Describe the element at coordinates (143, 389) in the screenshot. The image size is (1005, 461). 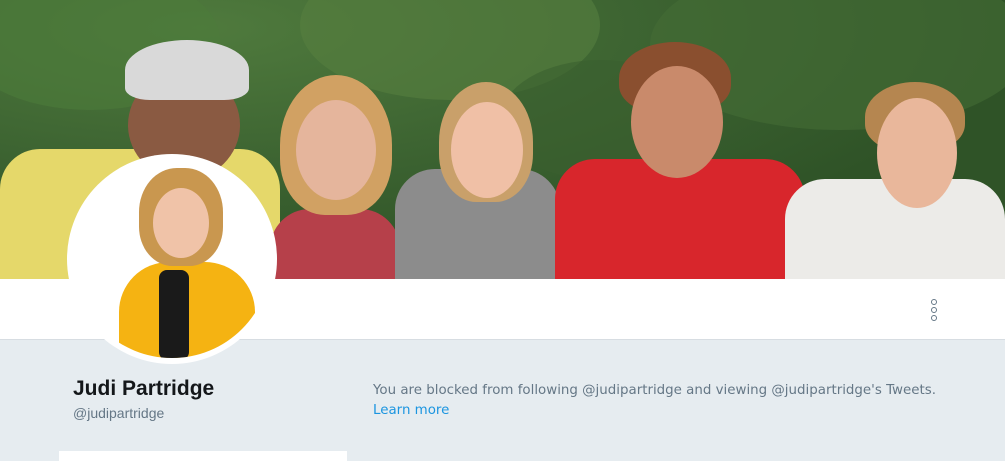
I see `profile-name: Judi Partridge` at that location.